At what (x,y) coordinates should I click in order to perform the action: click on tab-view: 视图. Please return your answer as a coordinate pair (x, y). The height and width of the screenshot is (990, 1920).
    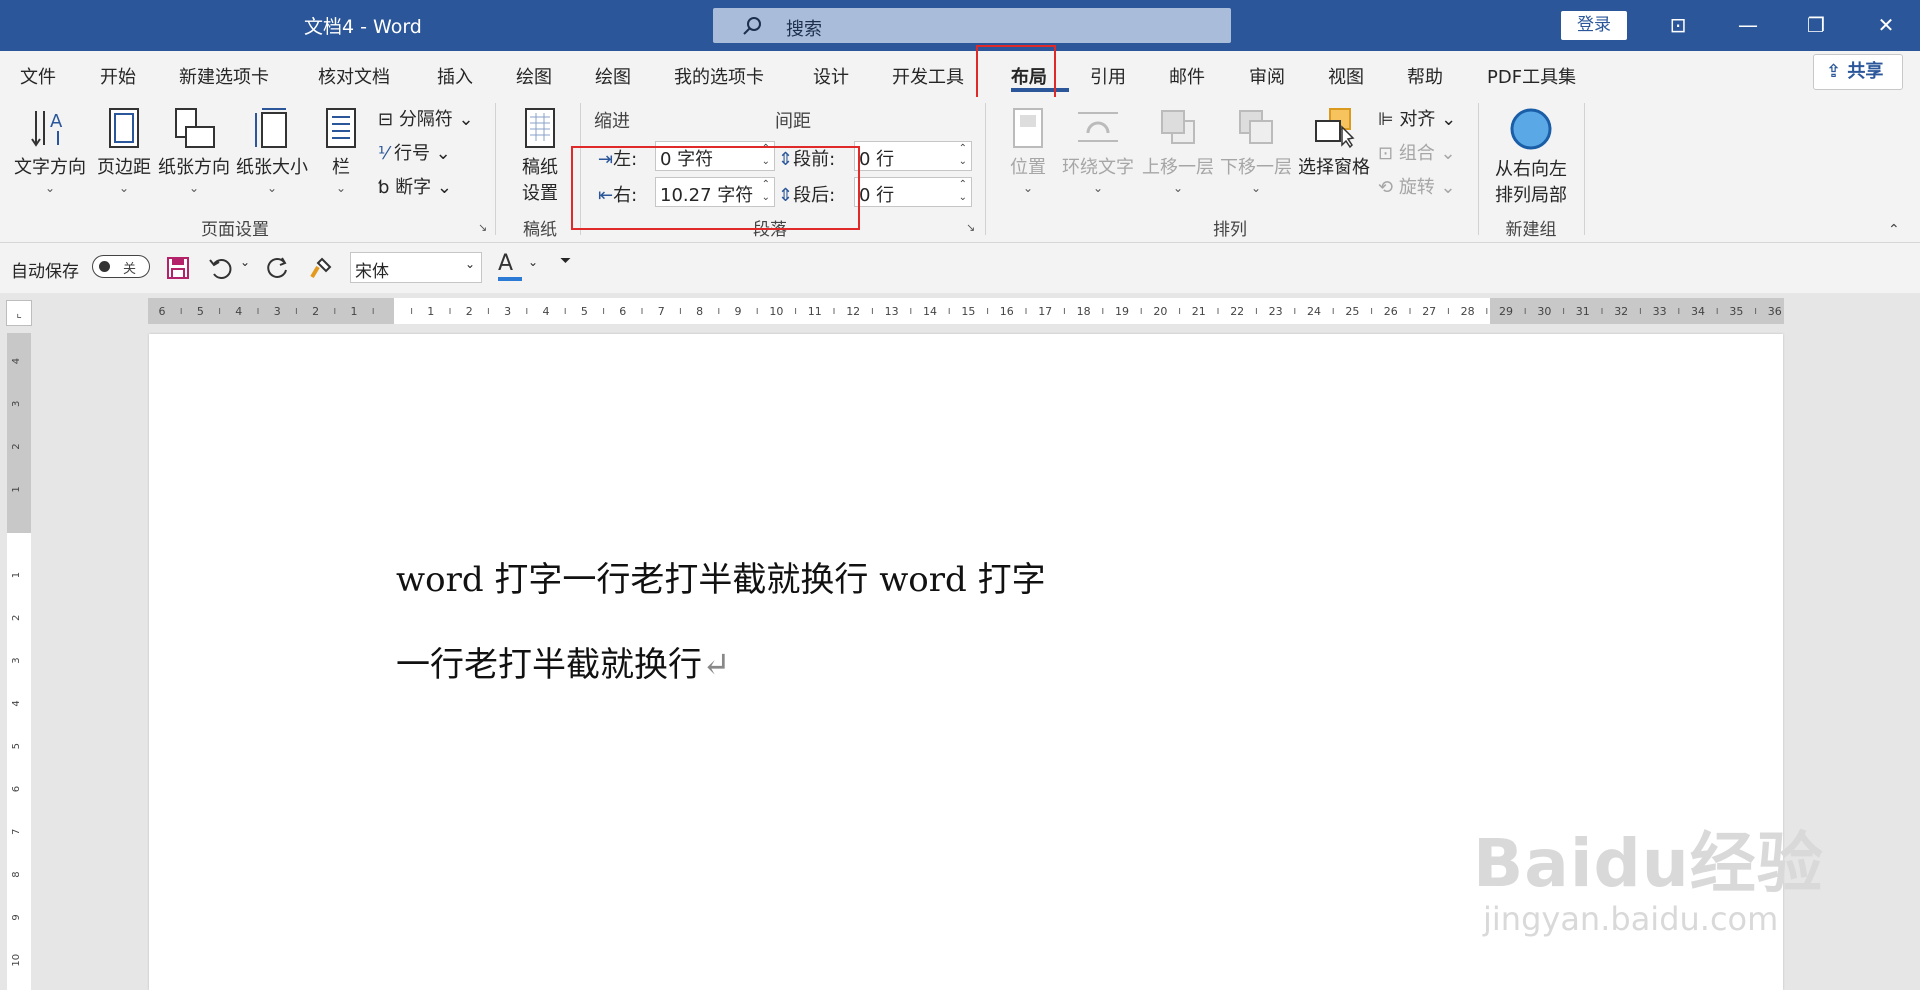
    Looking at the image, I should click on (1346, 76).